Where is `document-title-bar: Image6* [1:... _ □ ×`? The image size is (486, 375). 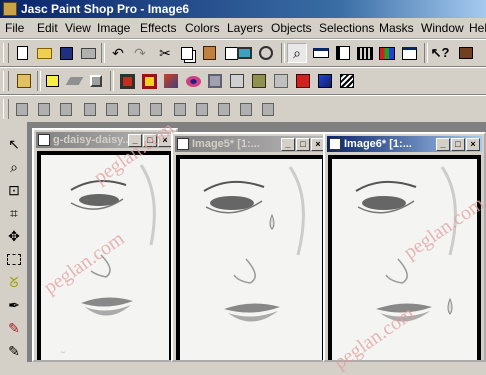
document-title-bar: Image6* [1:... _ □ × is located at coordinates (404, 144).